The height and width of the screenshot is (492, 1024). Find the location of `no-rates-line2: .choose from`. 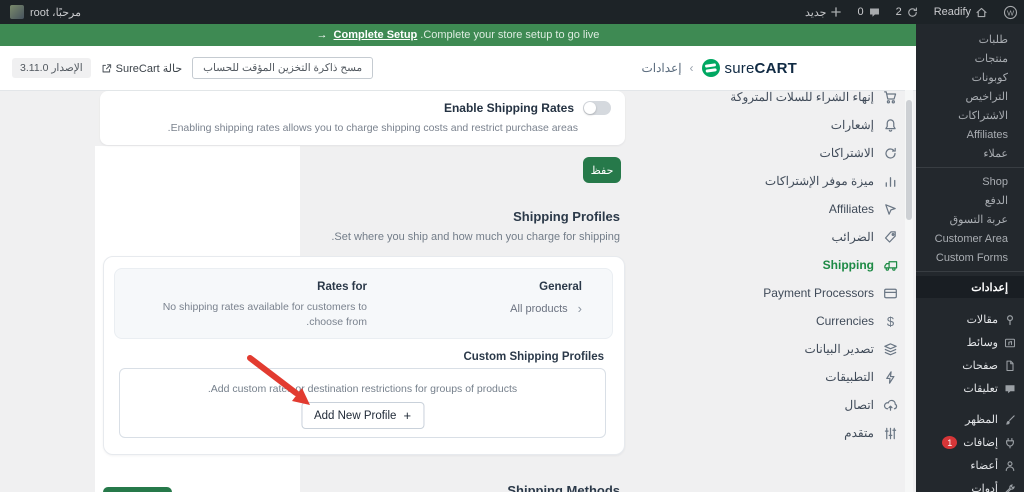

no-rates-line2: .choose from is located at coordinates (336, 322).